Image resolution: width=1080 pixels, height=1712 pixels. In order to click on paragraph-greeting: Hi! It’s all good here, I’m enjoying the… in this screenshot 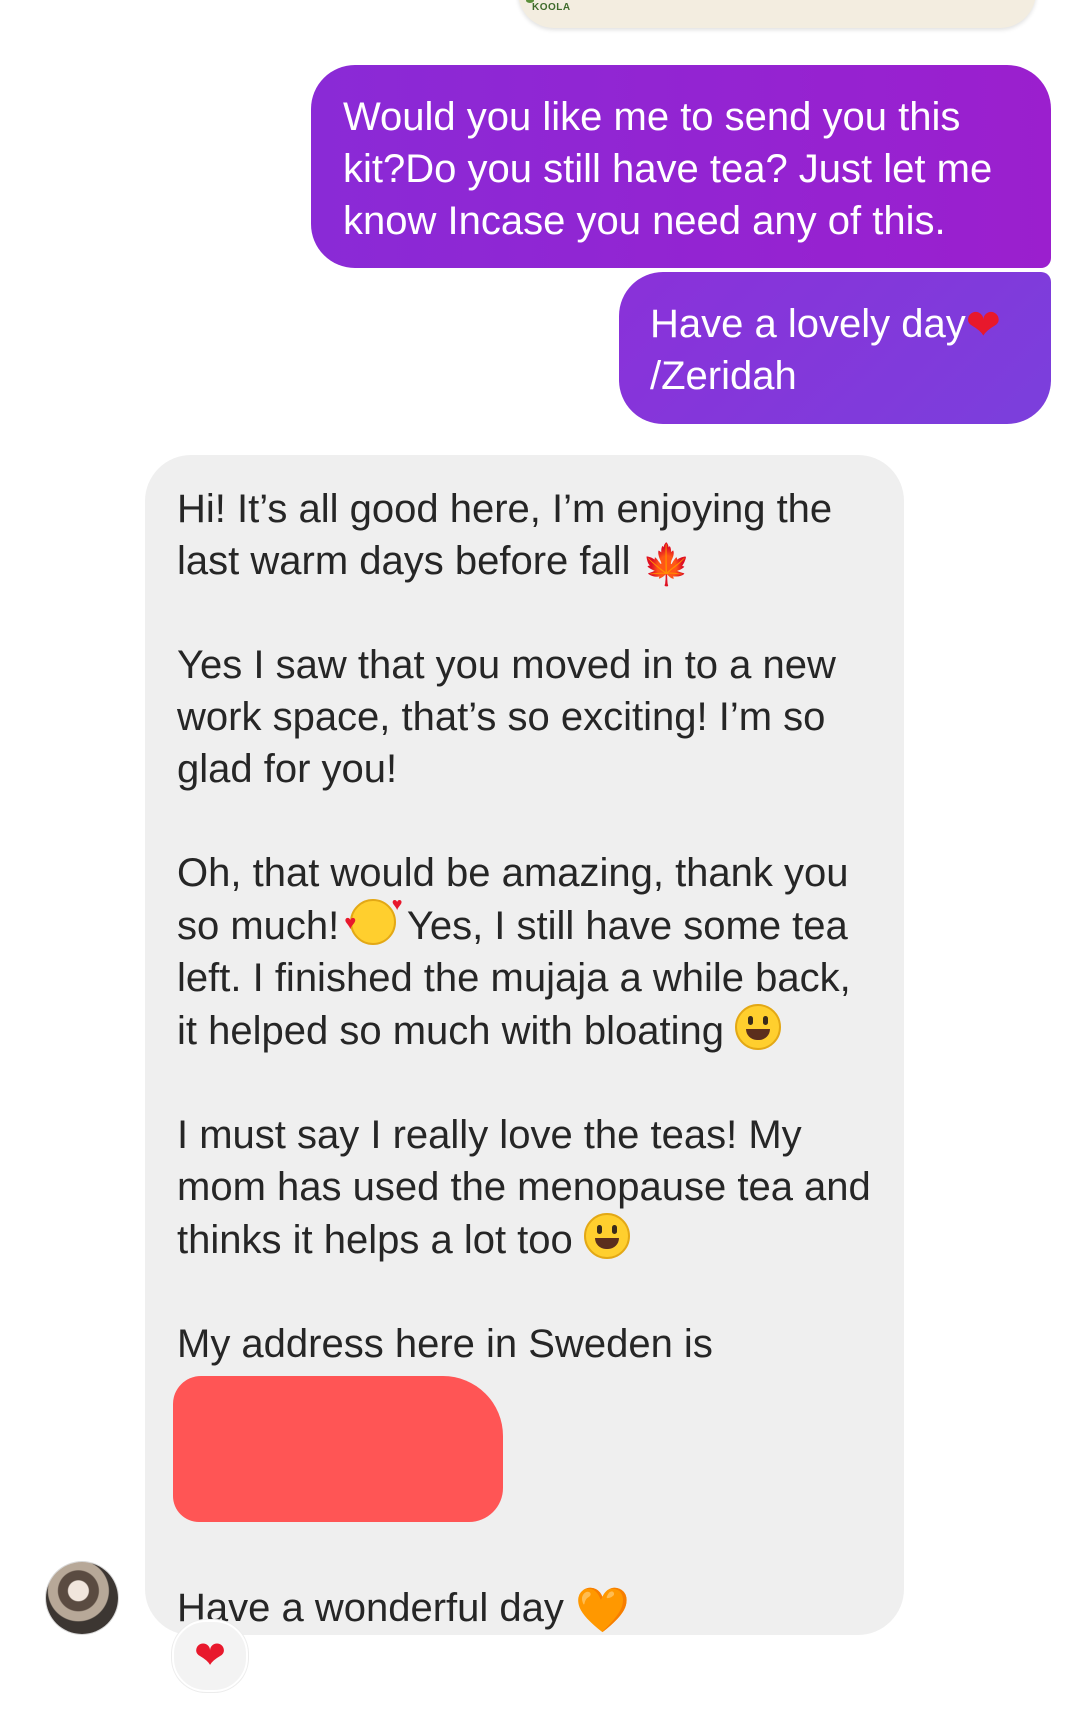, I will do `click(525, 535)`.